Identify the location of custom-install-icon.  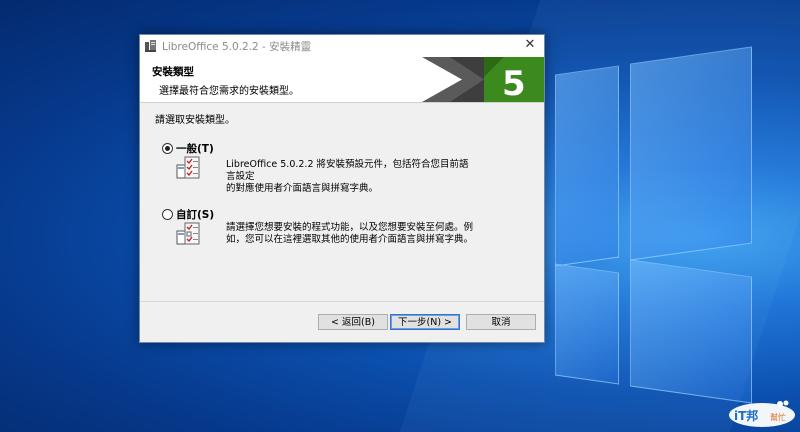
(188, 233).